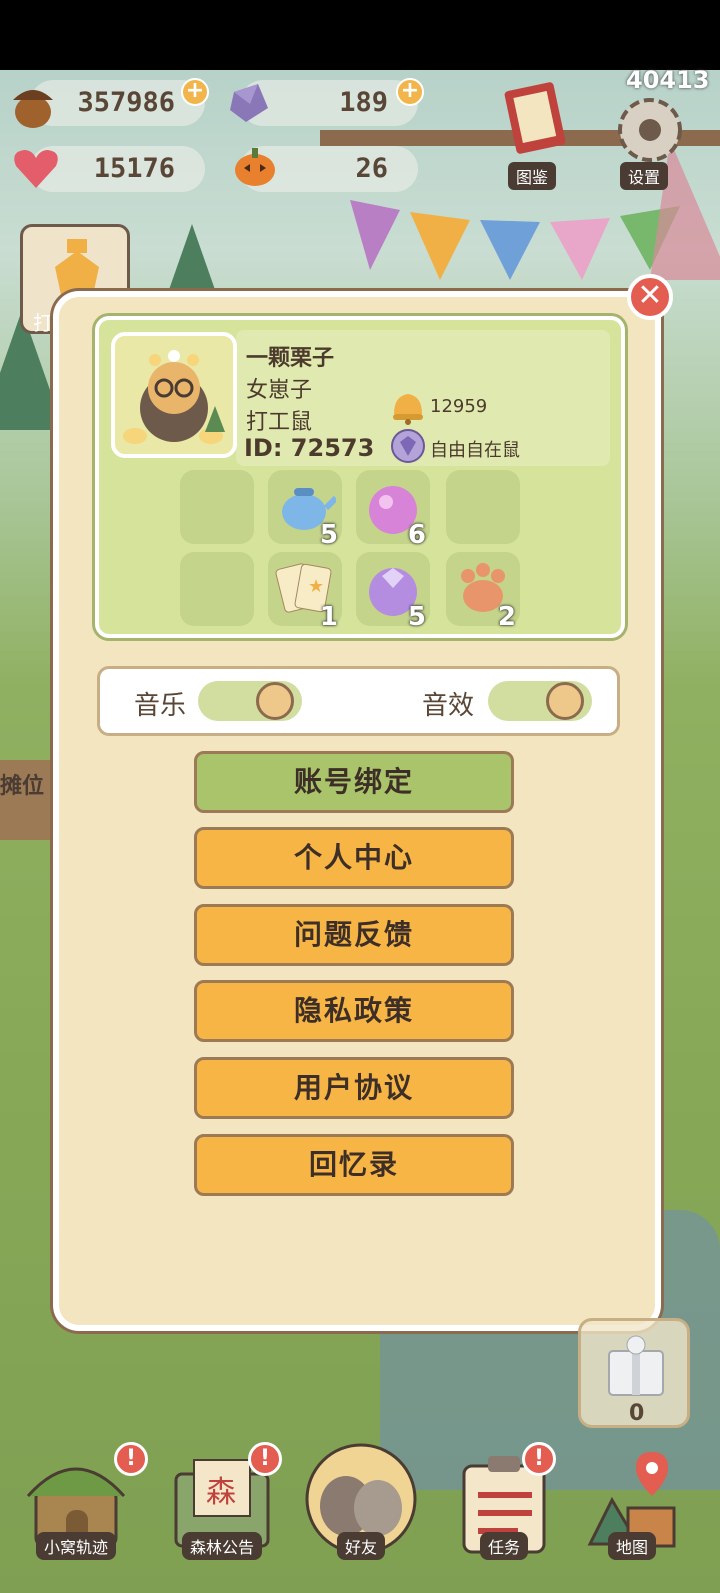 The height and width of the screenshot is (1593, 720). Describe the element at coordinates (279, 390) in the screenshot. I see `player-gender: 女崽子` at that location.